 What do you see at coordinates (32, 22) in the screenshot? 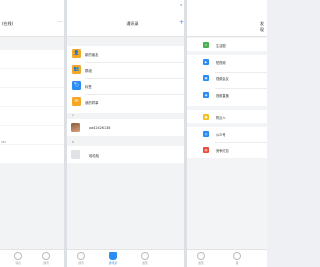
I see `chats-navbar: (在线) ···` at bounding box center [32, 22].